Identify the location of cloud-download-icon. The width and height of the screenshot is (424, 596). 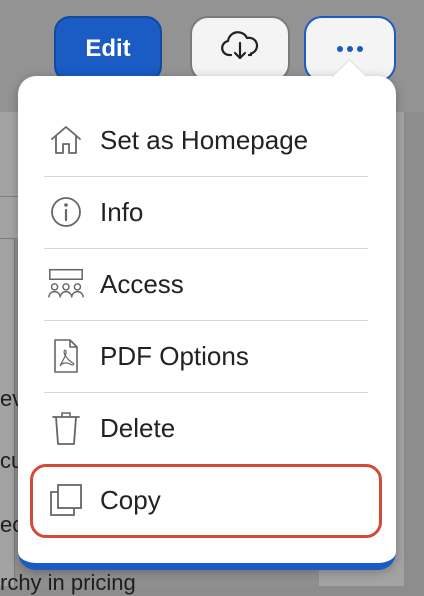
(240, 49).